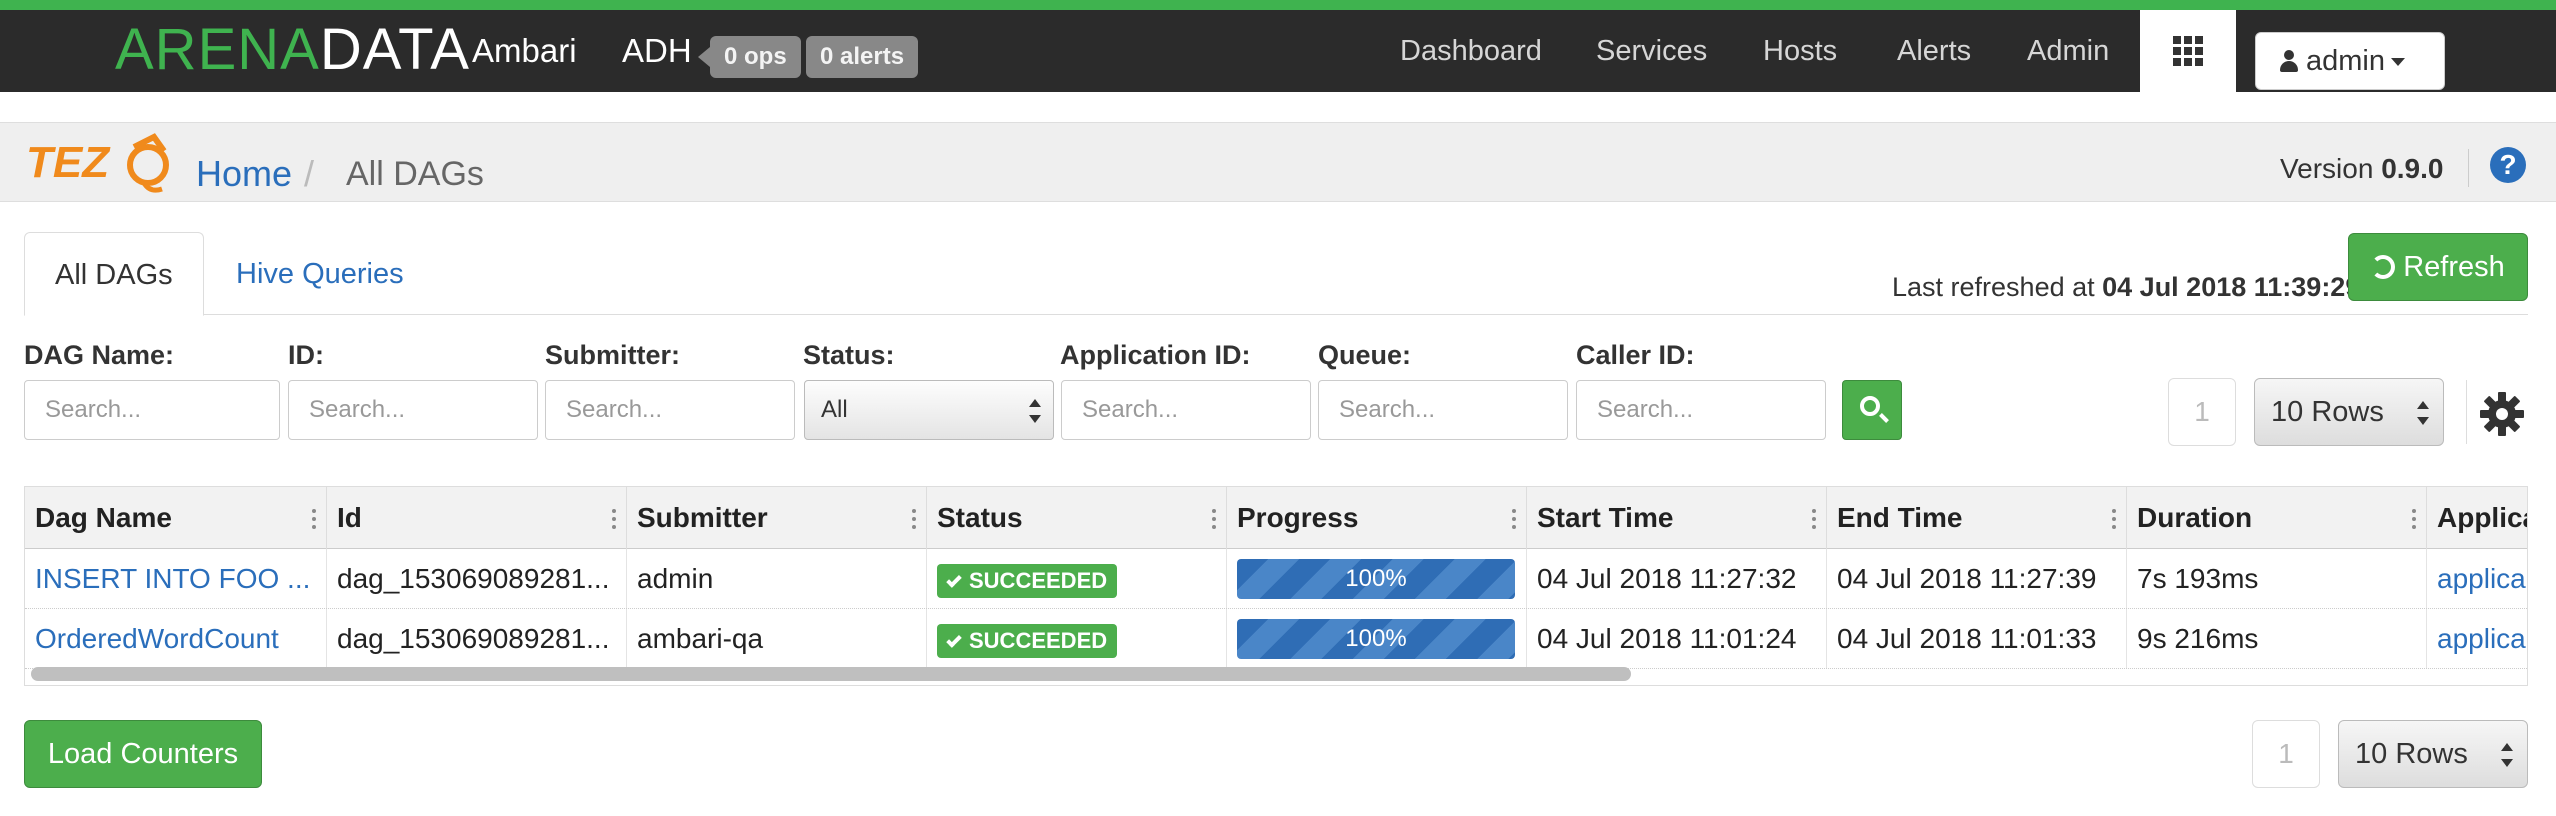 This screenshot has height=816, width=2556. I want to click on column-header-application: Applica, so click(2477, 518).